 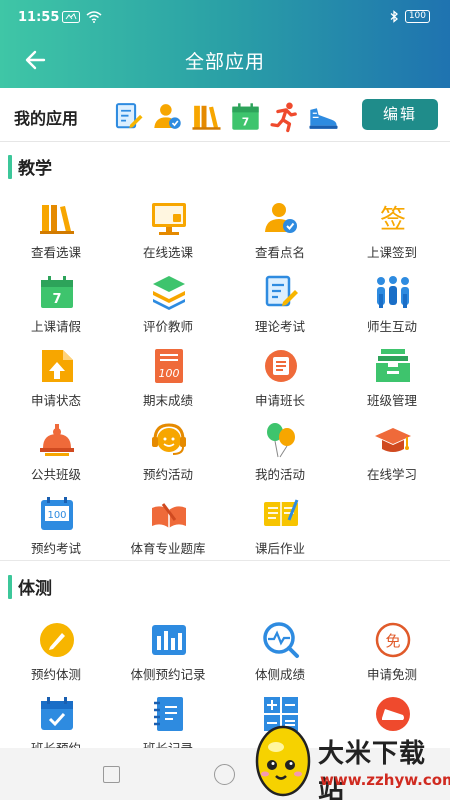 What do you see at coordinates (39, 17) in the screenshot?
I see `status-time: 11:55` at bounding box center [39, 17].